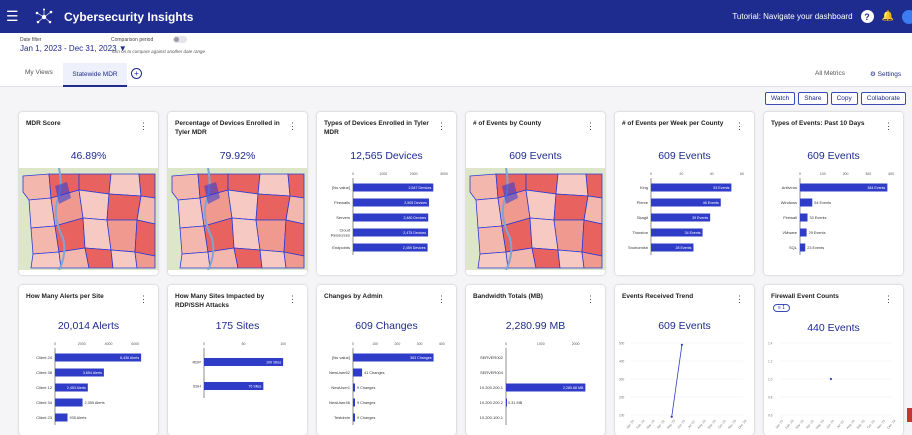 This screenshot has height=435, width=912. Describe the element at coordinates (681, 174) in the screenshot. I see `axis-tick-label: 20` at that location.